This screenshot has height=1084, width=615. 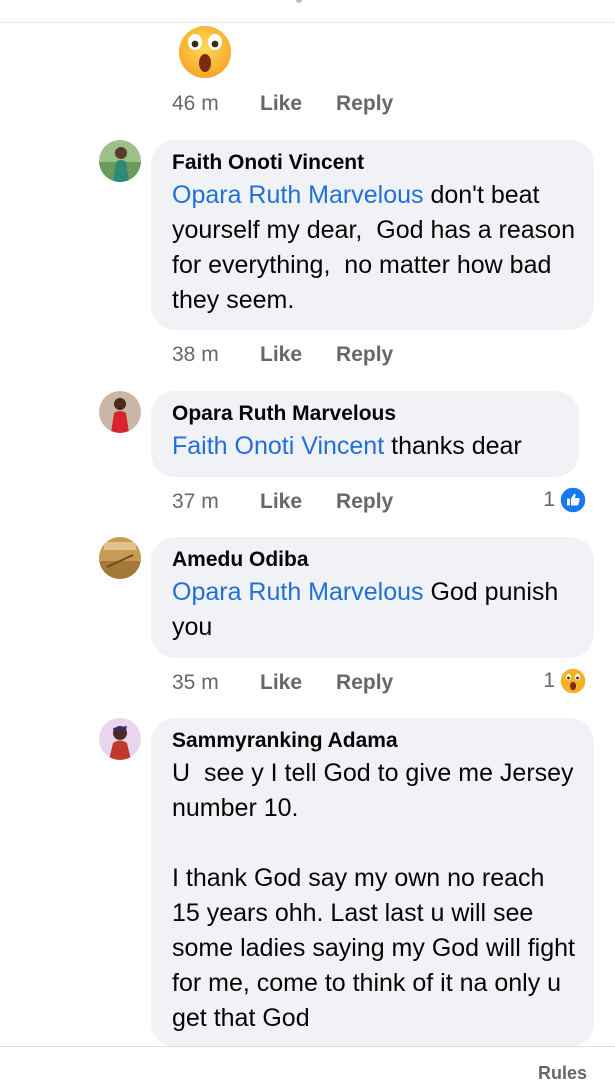 What do you see at coordinates (374, 610) in the screenshot?
I see `comment-text: Opara Ruth Marvelous God punish you` at bounding box center [374, 610].